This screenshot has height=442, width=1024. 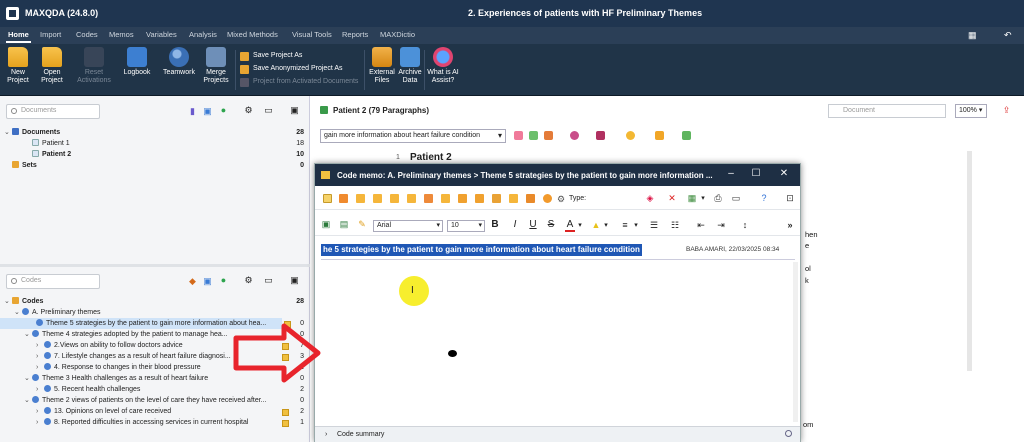 What do you see at coordinates (570, 226) in the screenshot?
I see `font-color-icon: A` at bounding box center [570, 226].